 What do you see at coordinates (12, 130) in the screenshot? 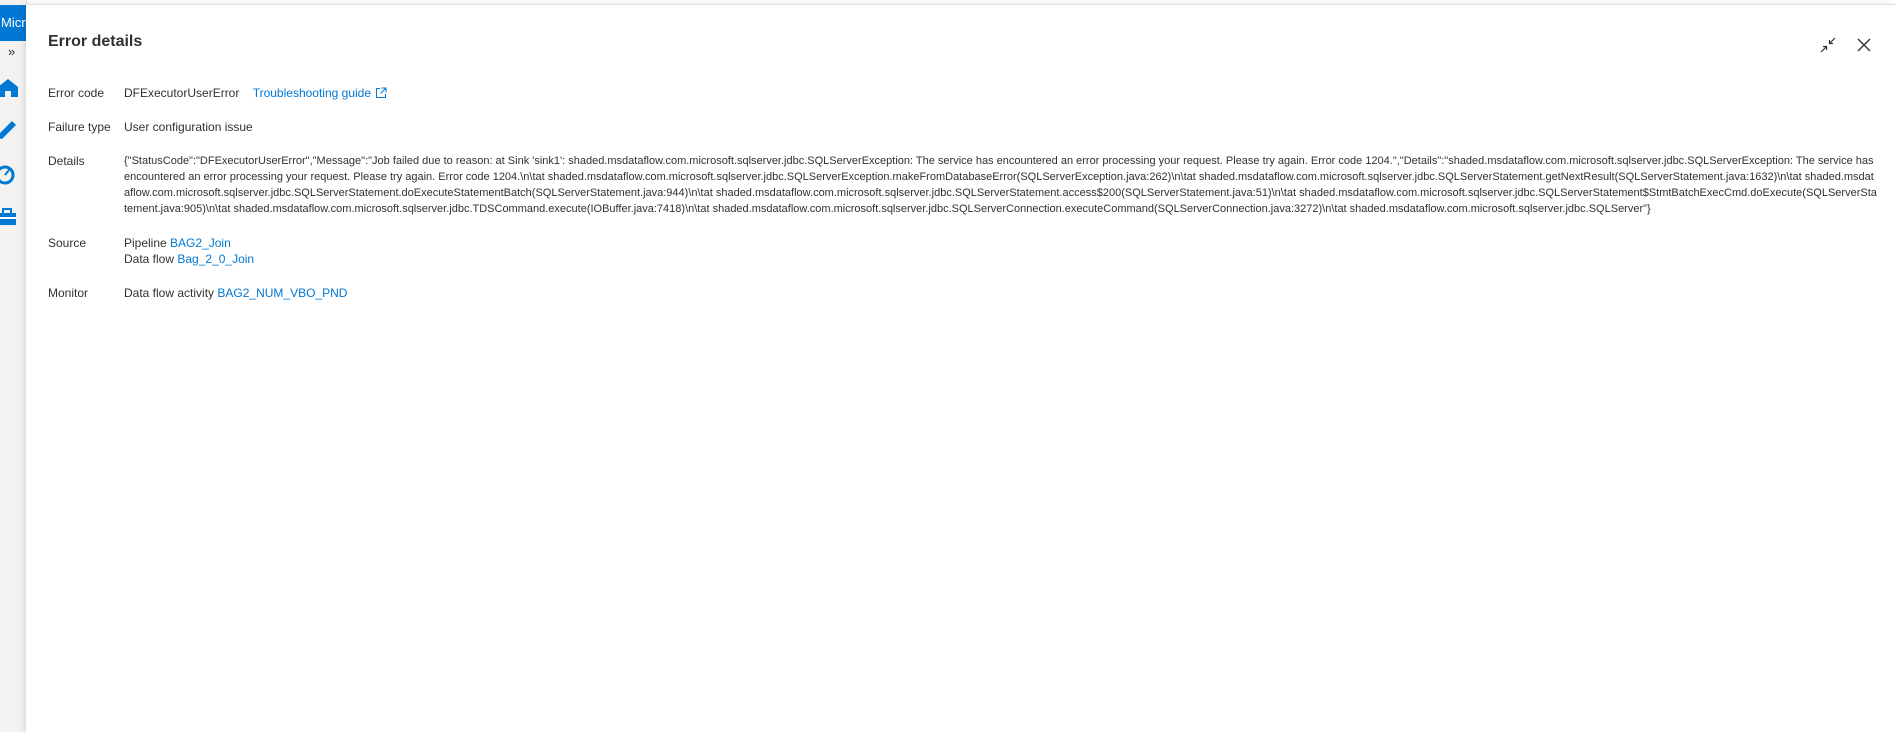
I see `pencil-icon` at bounding box center [12, 130].